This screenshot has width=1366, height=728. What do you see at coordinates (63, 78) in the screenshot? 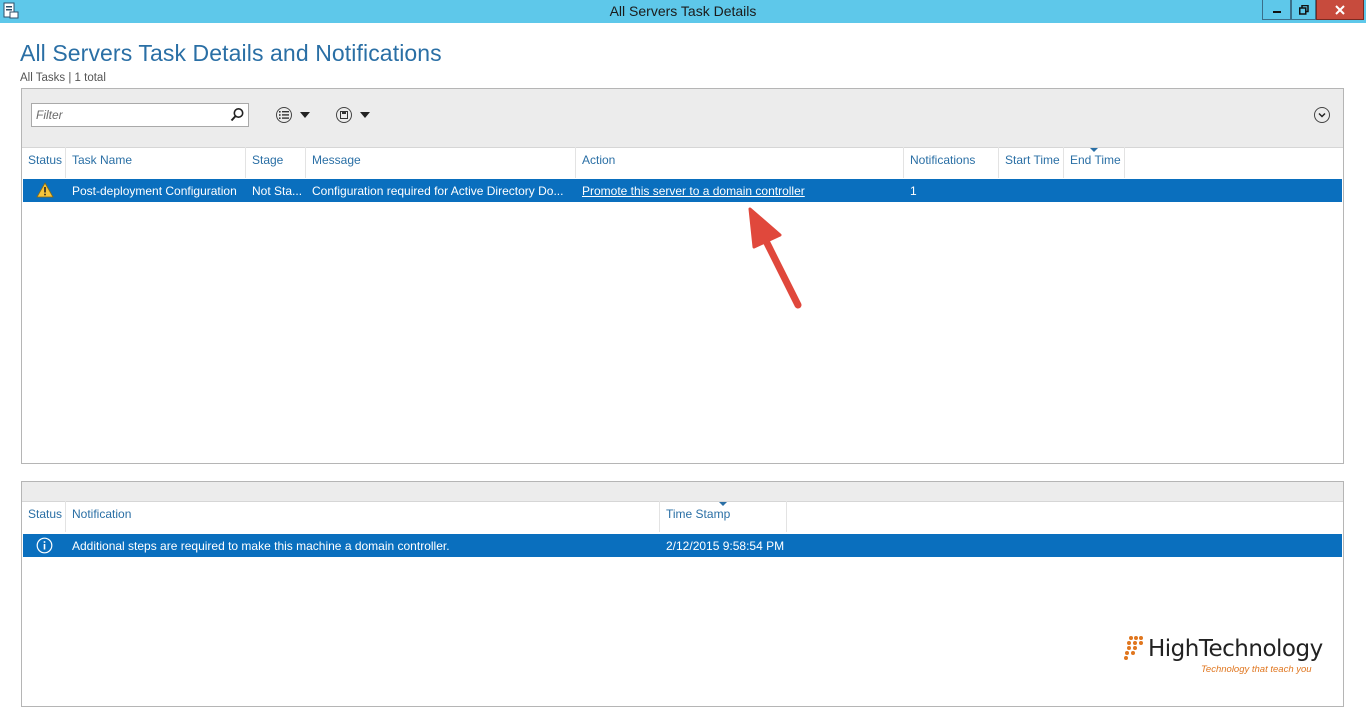
I see `task-count-label: All Tasks | 1 total` at bounding box center [63, 78].